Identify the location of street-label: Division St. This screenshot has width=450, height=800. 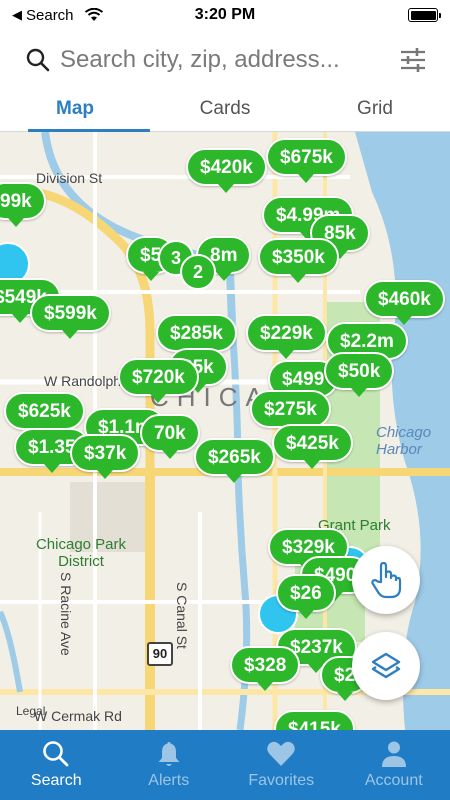
(69, 178).